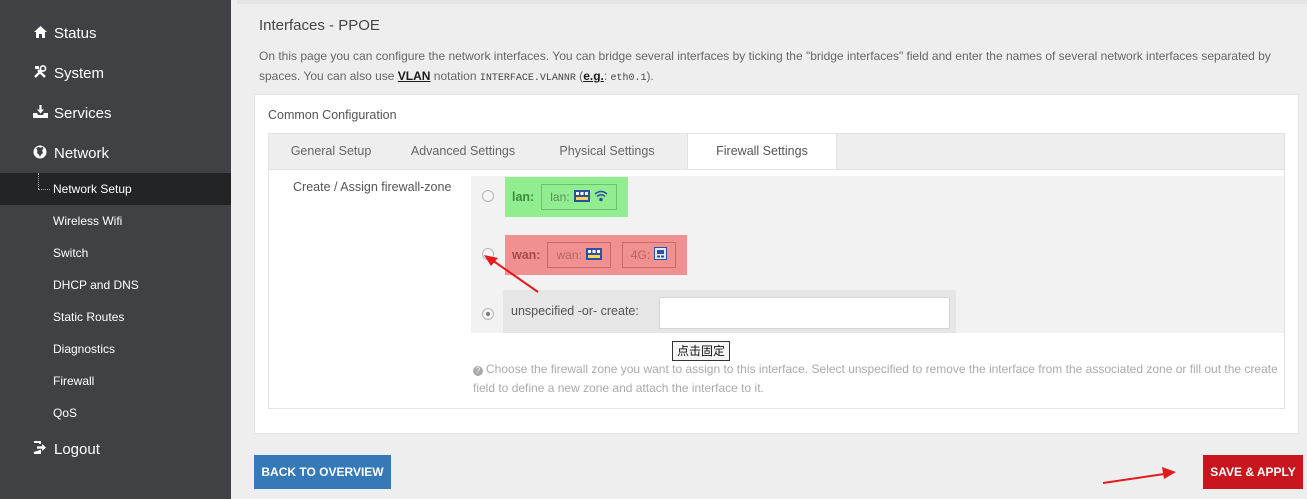 Image resolution: width=1307 pixels, height=499 pixels. Describe the element at coordinates (762, 152) in the screenshot. I see `tab-firewall-settings: Firewall Settings` at that location.